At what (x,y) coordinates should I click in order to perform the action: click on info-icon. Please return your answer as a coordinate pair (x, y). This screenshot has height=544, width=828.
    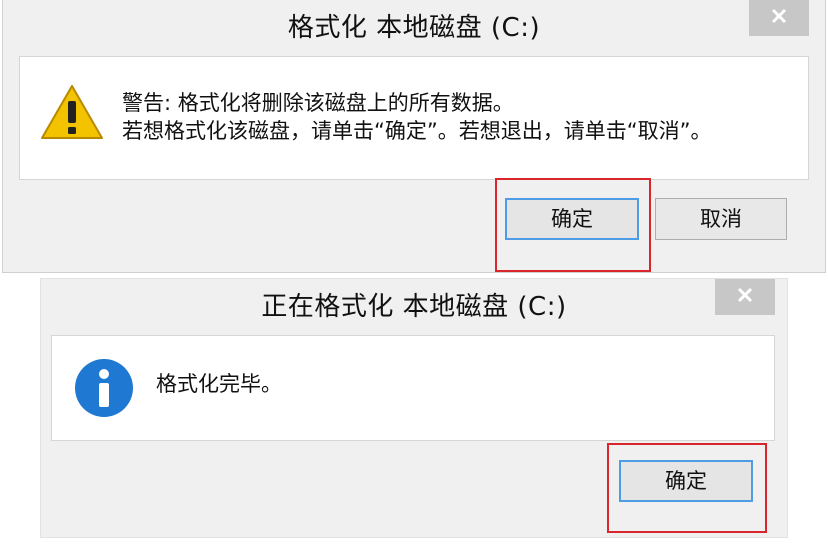
    Looking at the image, I should click on (104, 390).